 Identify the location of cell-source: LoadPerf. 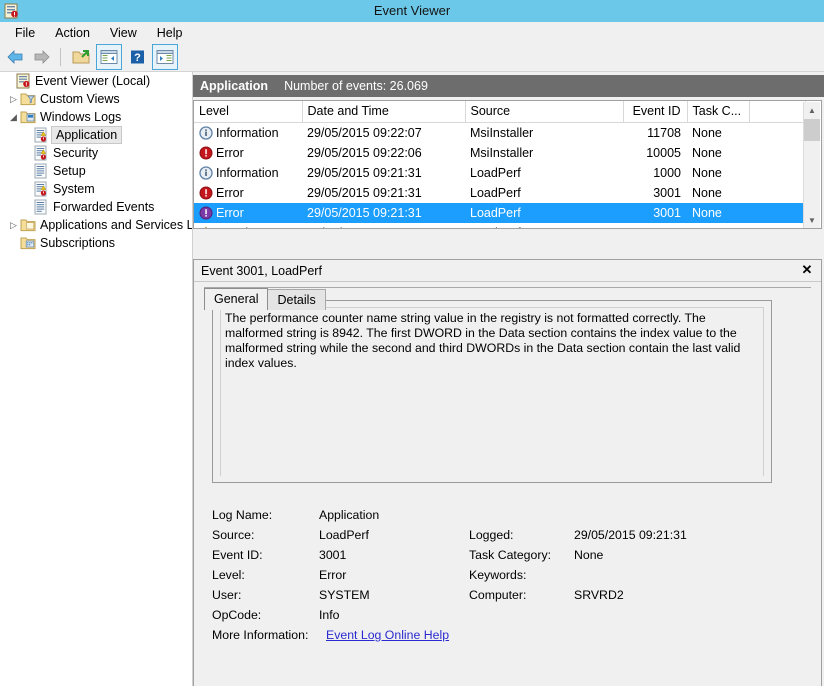
(495, 193).